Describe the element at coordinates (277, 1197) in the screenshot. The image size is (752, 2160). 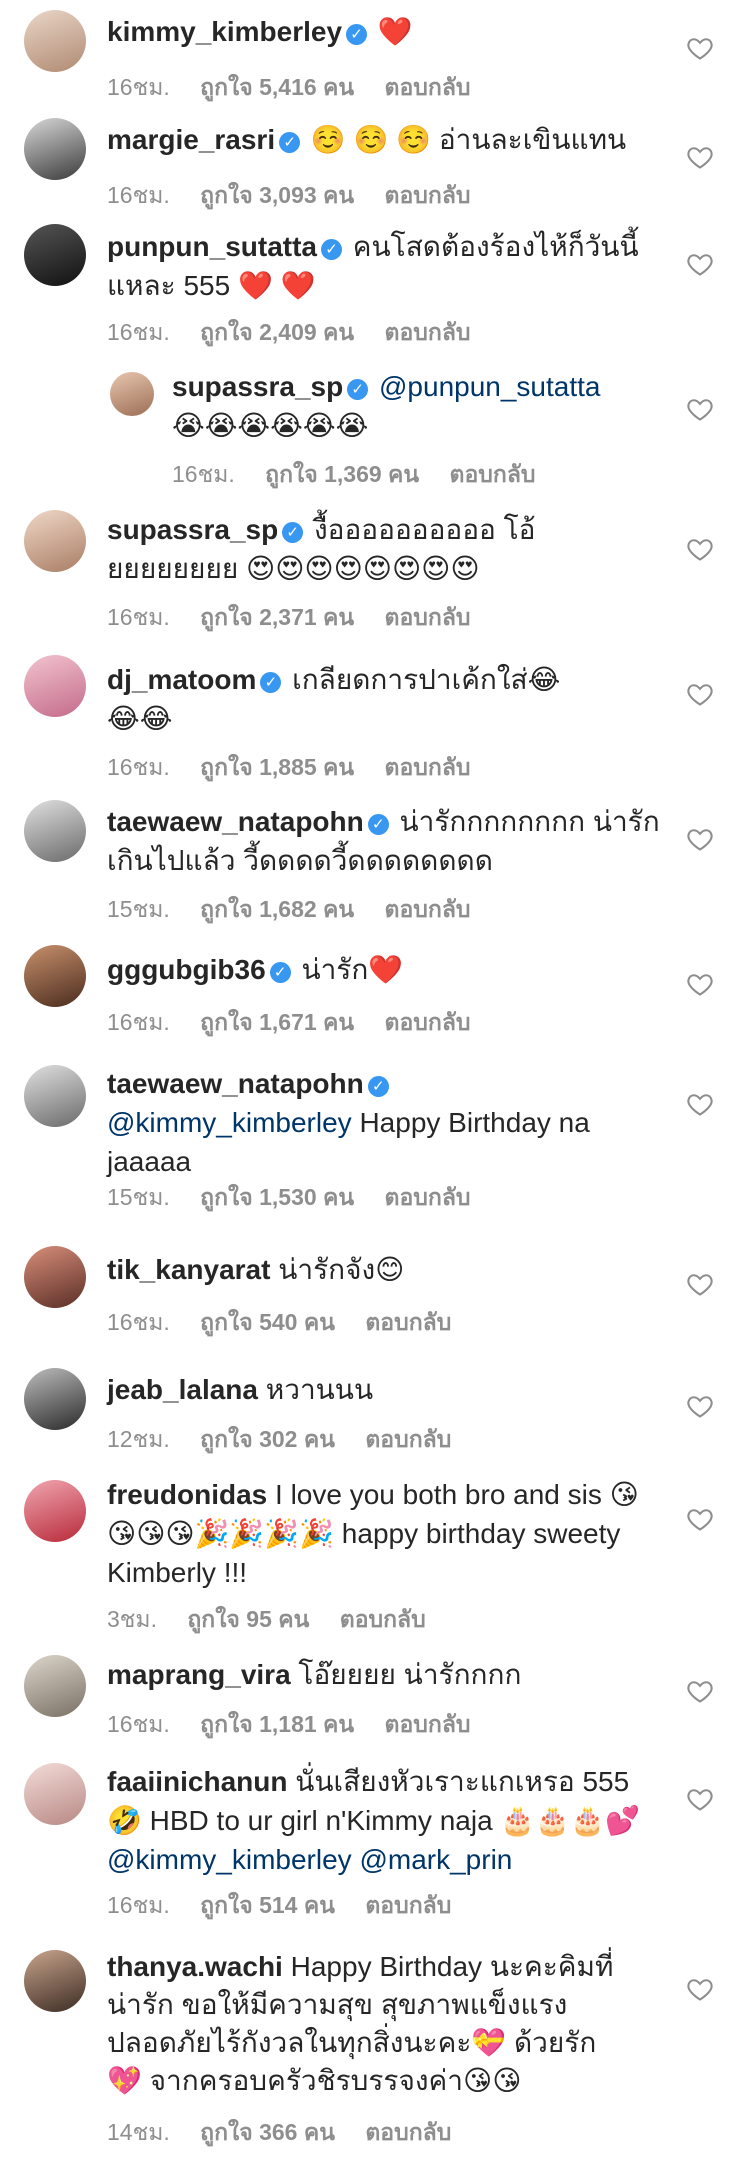
I see `comment-likes: ถูกใจ 1,530 คน` at that location.